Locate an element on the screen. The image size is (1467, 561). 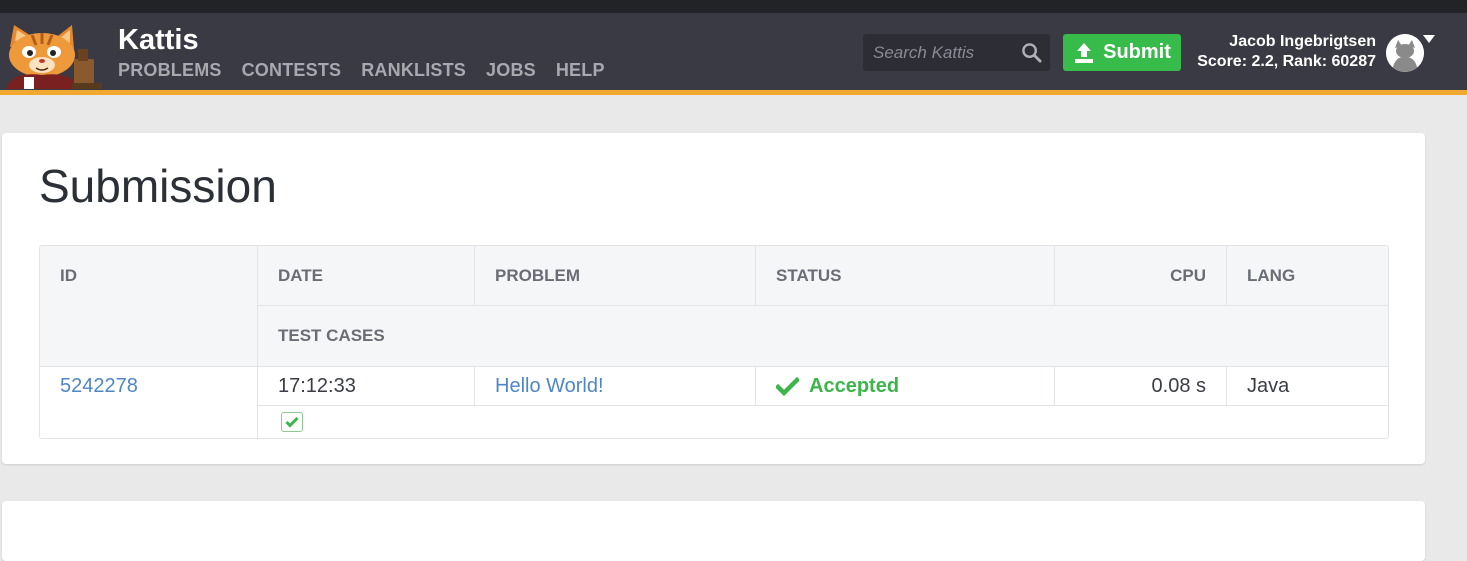
status-badge: Accepted is located at coordinates (837, 386).